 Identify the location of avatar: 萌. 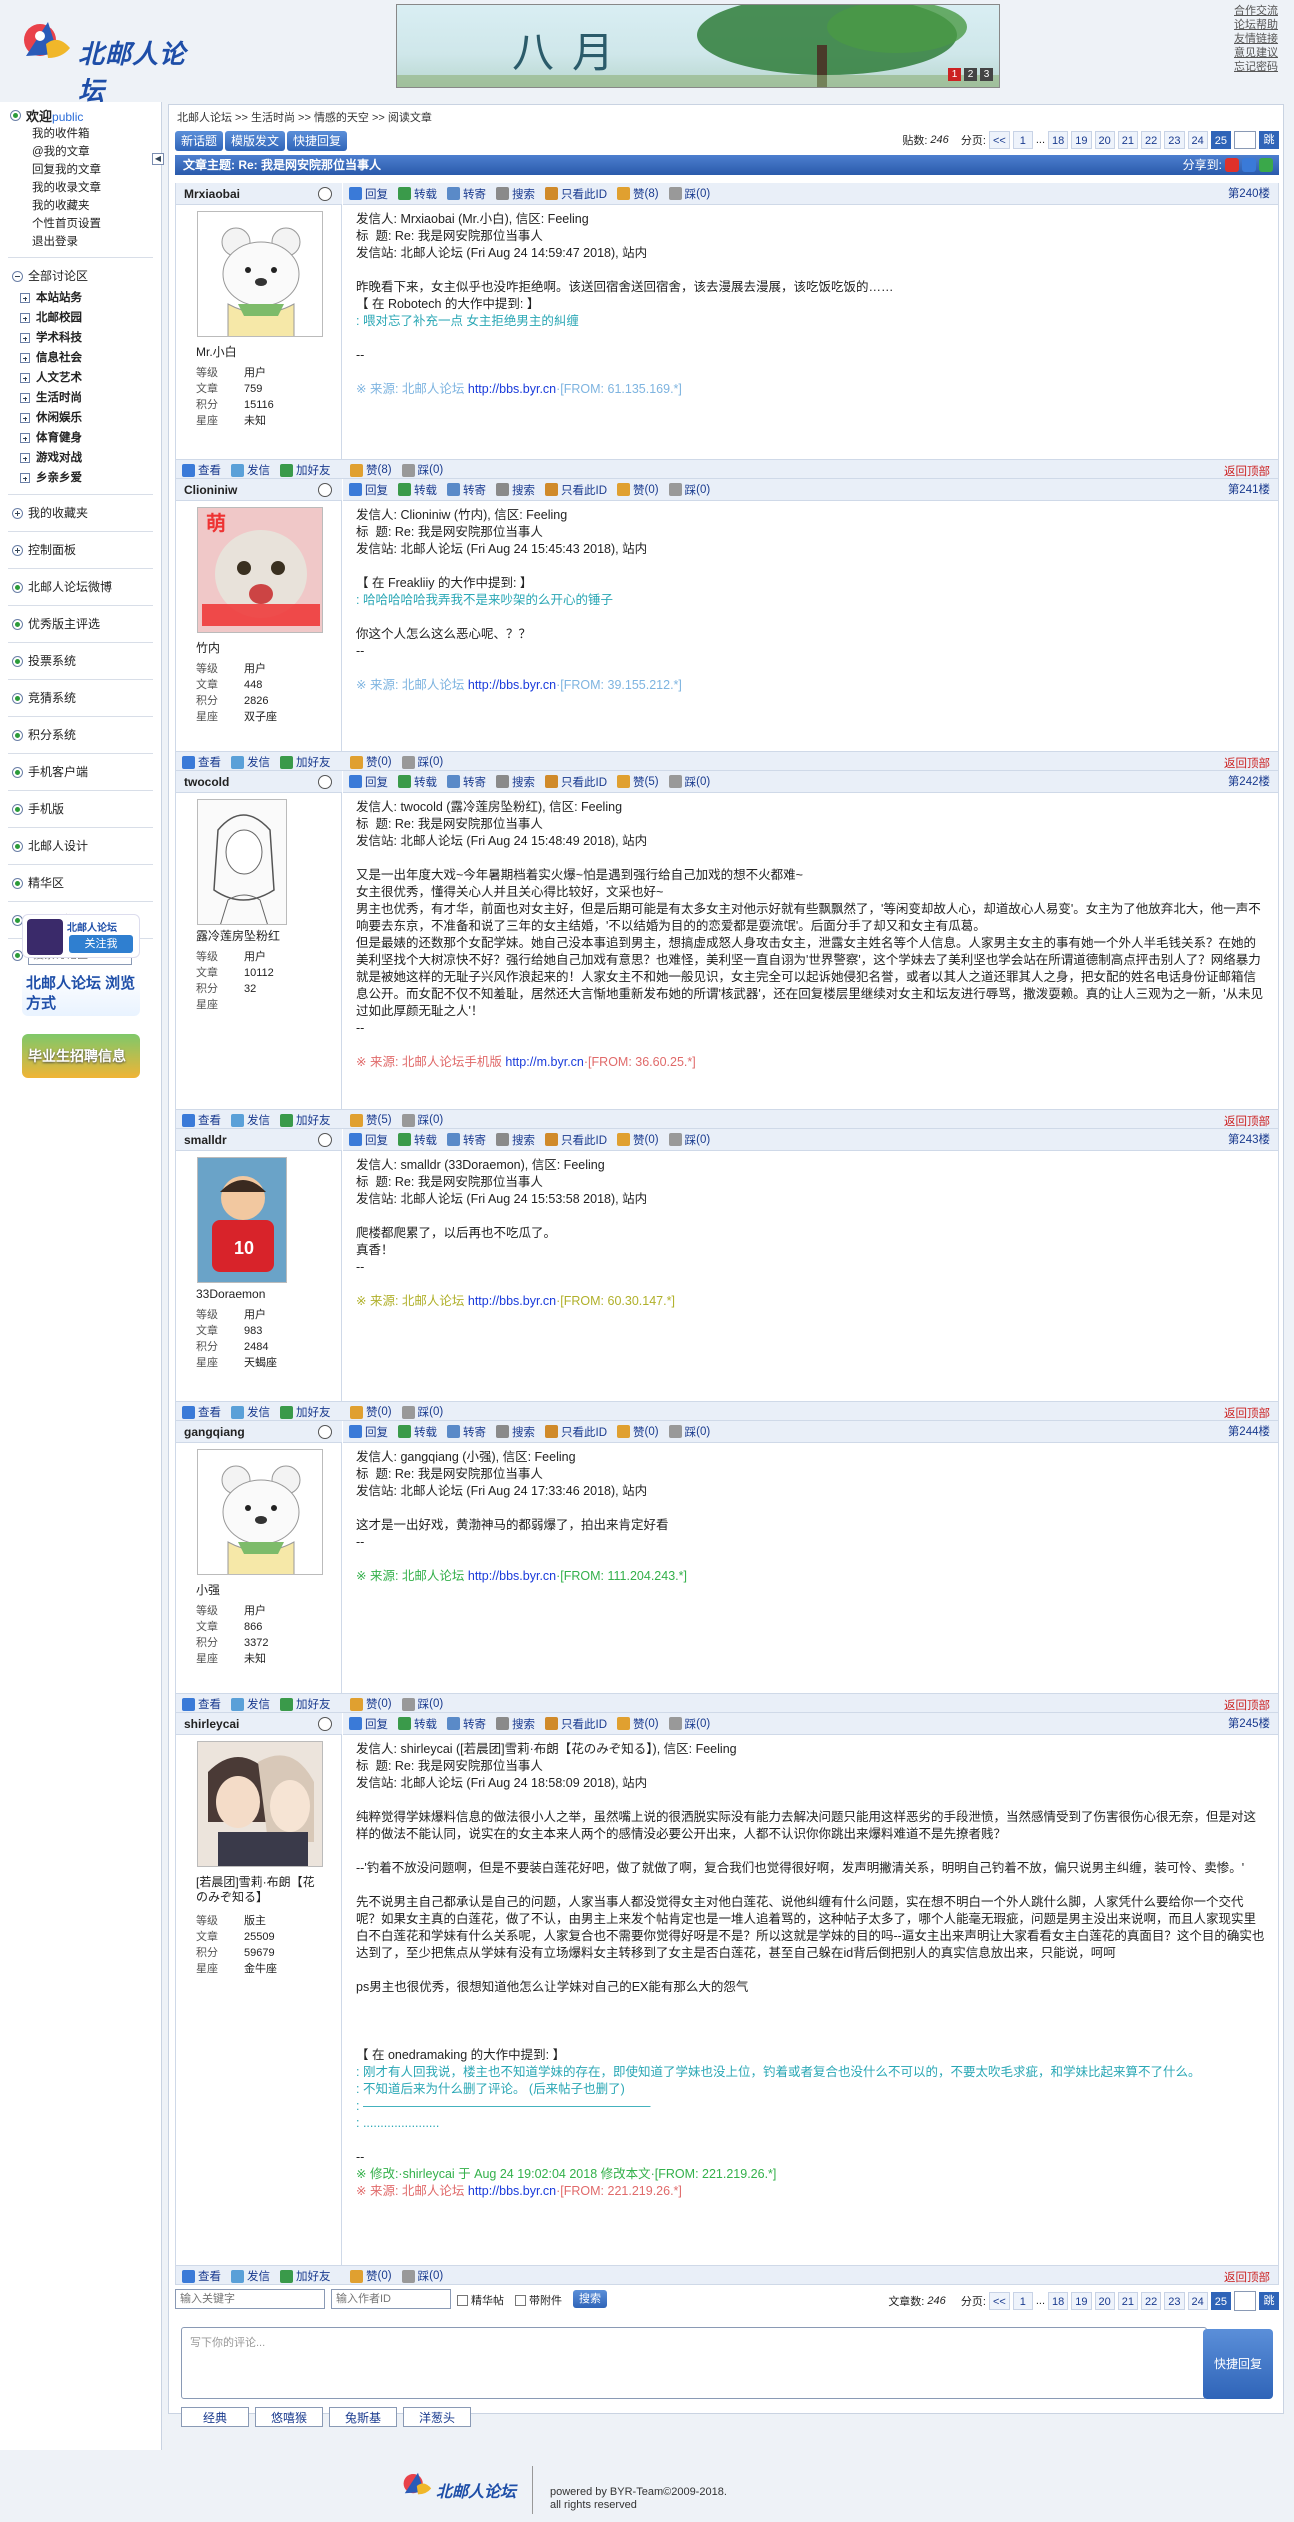
(260, 570).